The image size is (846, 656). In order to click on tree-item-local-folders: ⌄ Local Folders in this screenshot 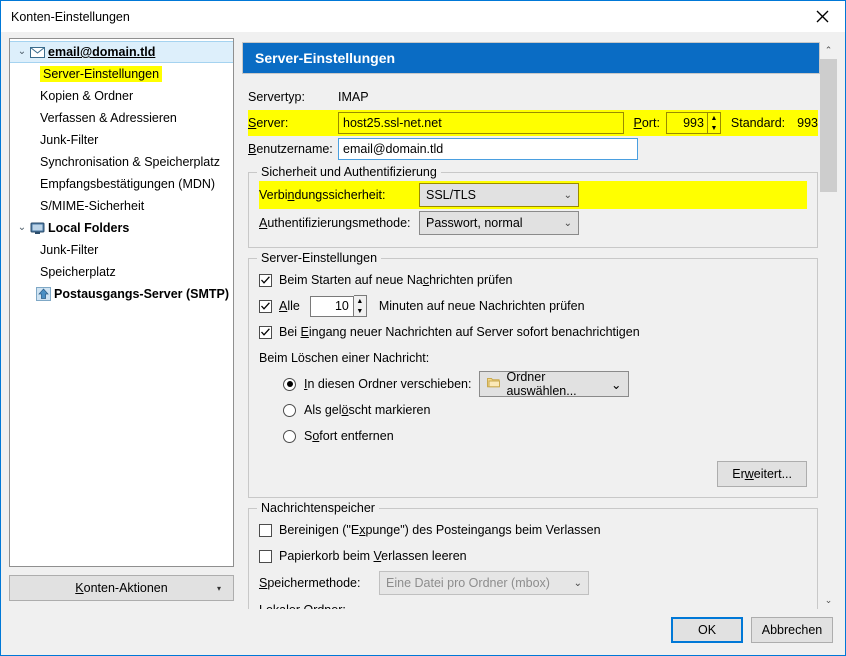, I will do `click(121, 228)`.